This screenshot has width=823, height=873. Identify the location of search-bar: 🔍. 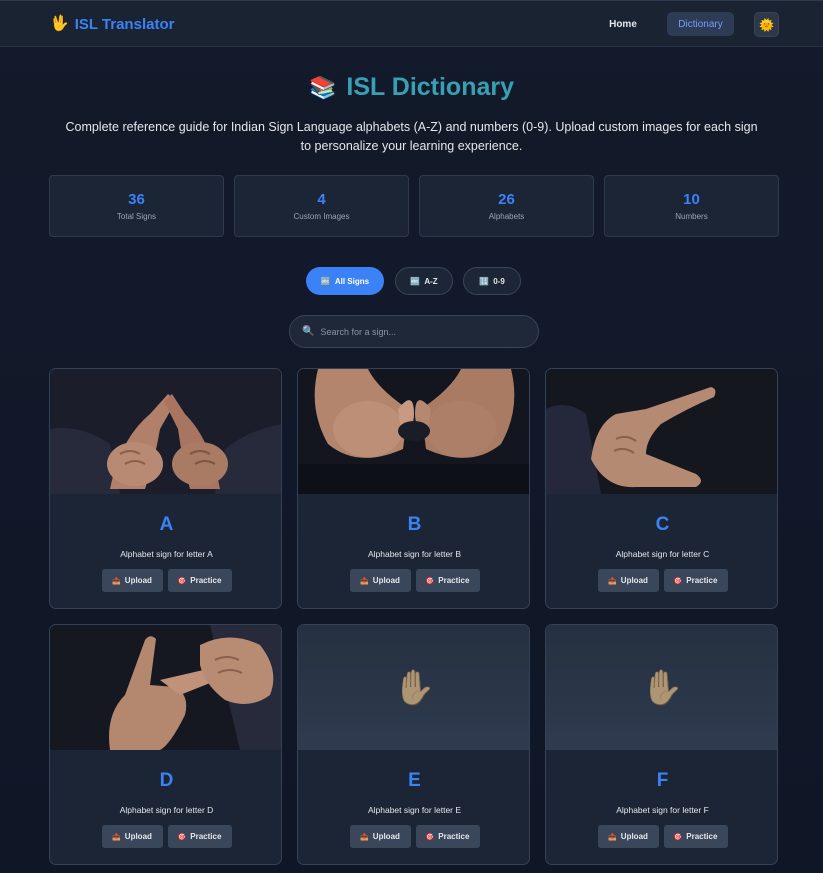
(414, 331).